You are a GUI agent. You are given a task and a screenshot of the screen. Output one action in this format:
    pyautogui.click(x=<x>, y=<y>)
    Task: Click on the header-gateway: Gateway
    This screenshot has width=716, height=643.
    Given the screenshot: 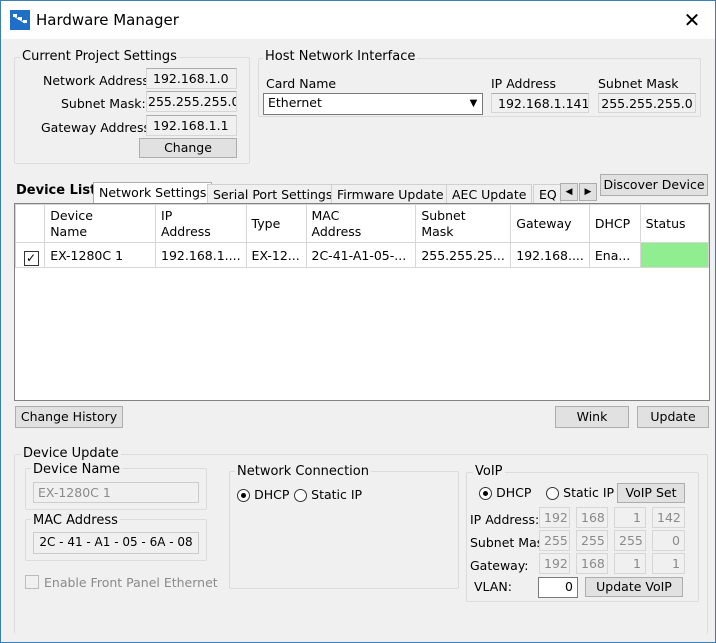 What is the action you would take?
    pyautogui.click(x=550, y=223)
    